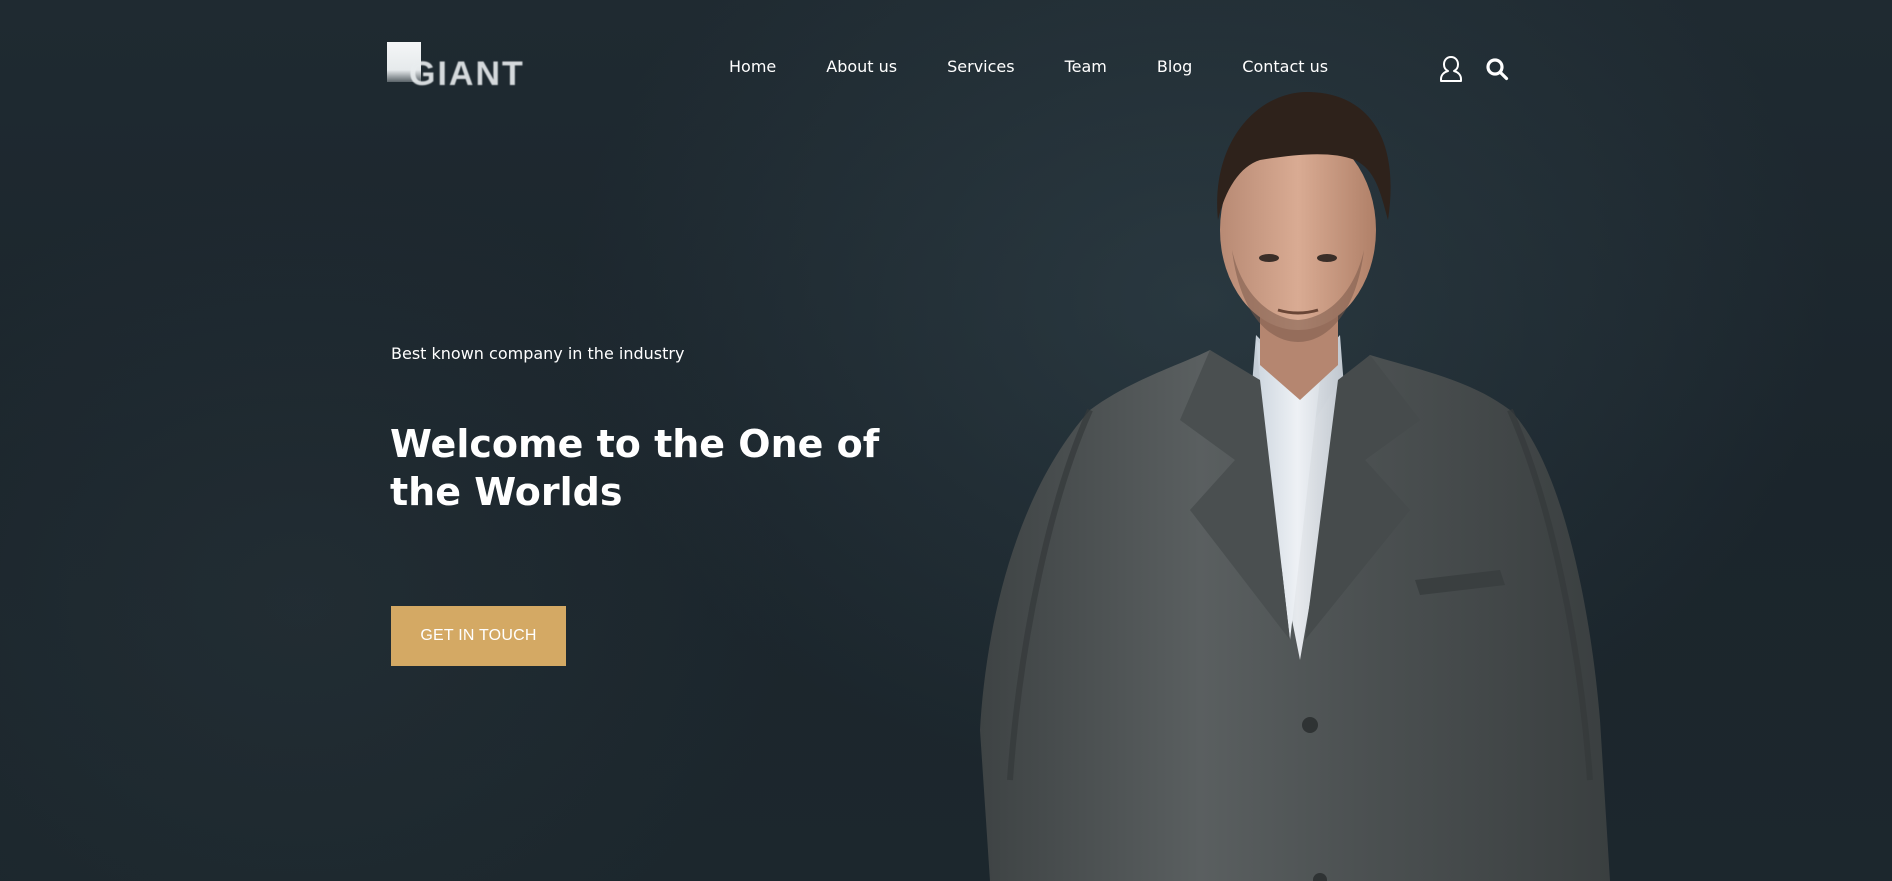 This screenshot has height=881, width=1892. What do you see at coordinates (980, 67) in the screenshot?
I see `nav-item-services: Services` at bounding box center [980, 67].